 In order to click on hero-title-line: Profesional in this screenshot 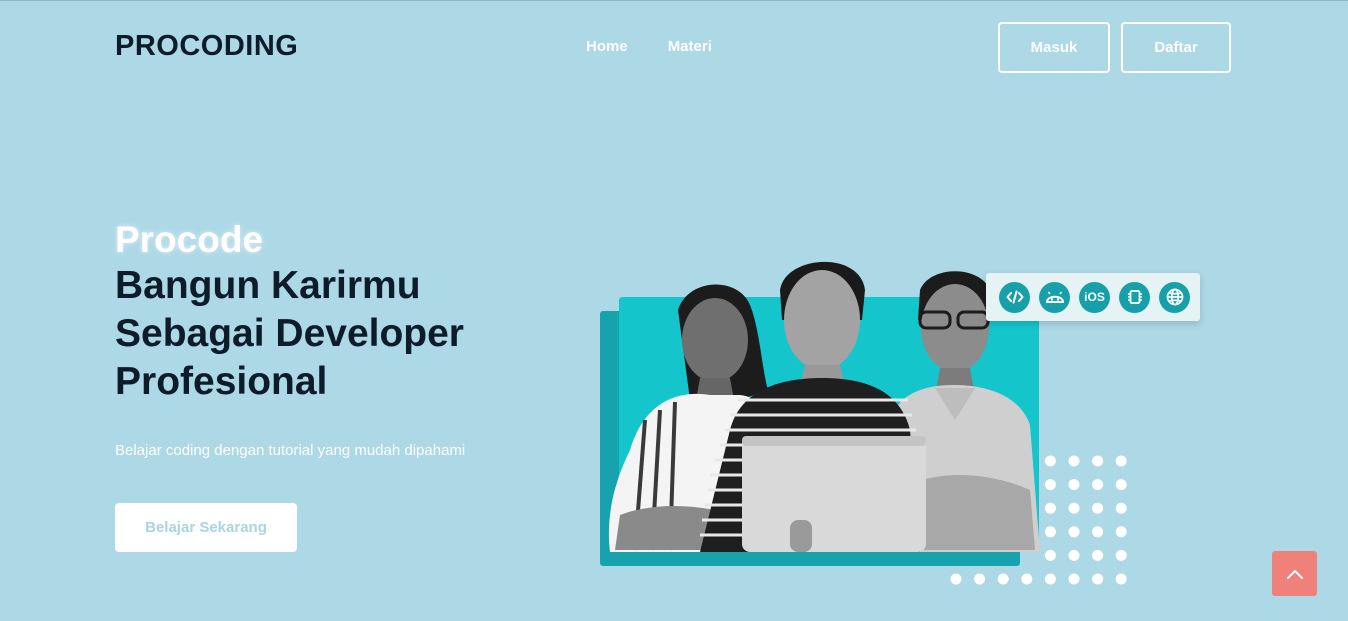, I will do `click(221, 381)`.